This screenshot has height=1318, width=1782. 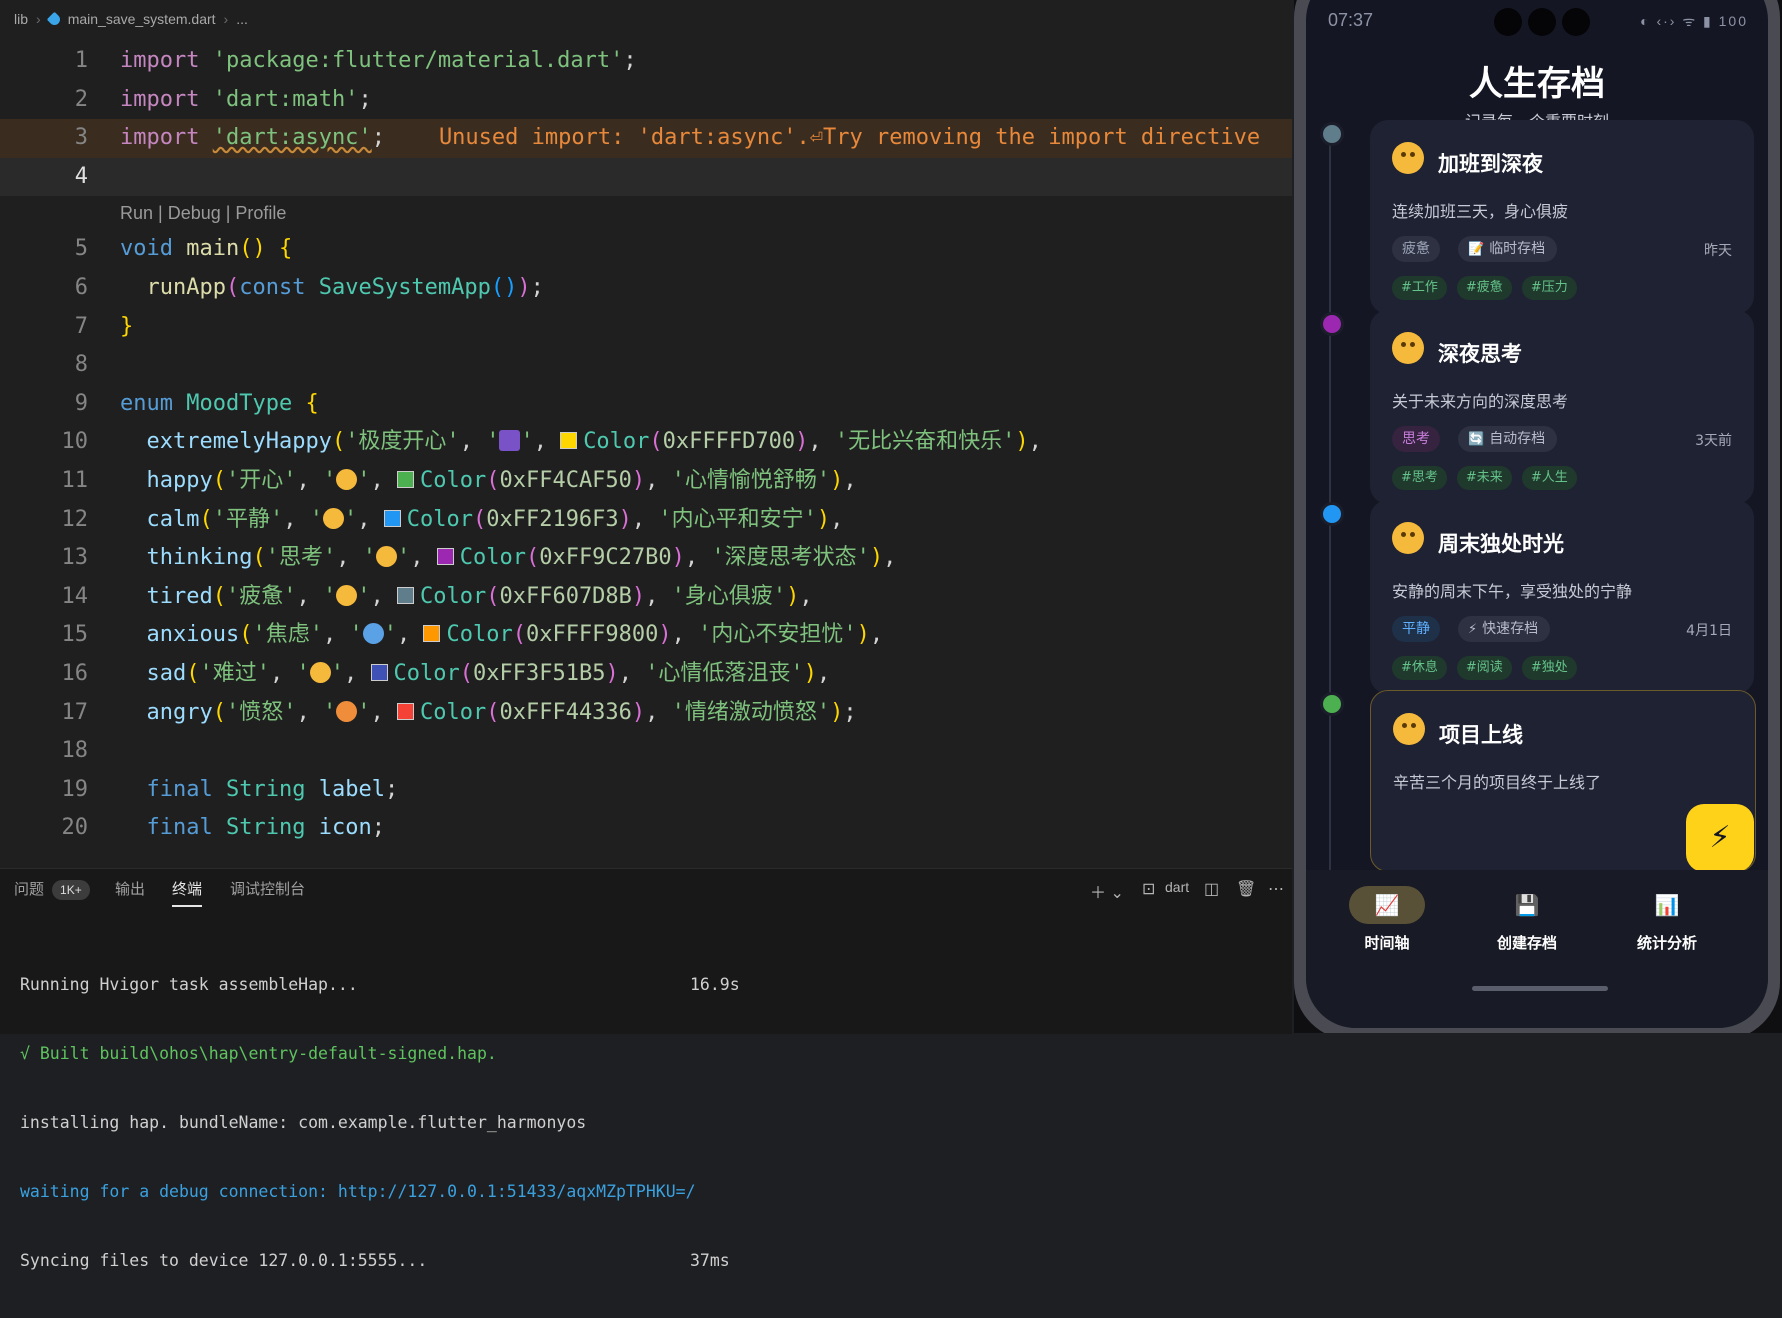 What do you see at coordinates (1527, 905) in the screenshot?
I see `save-icon: 💾` at bounding box center [1527, 905].